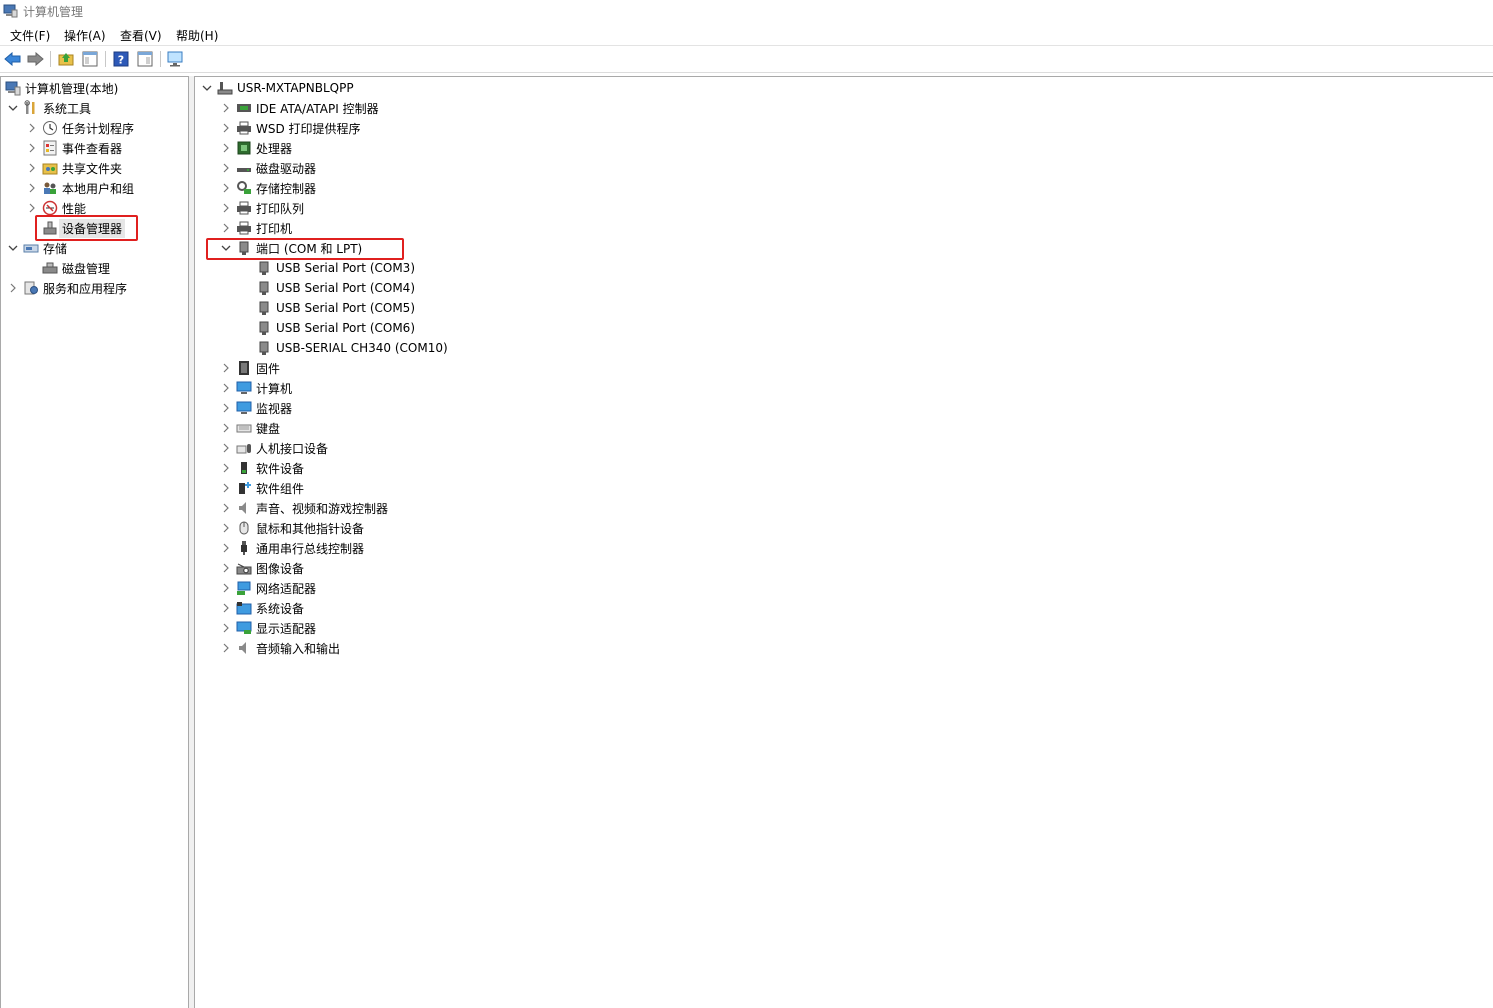  I want to click on device-category-software-device: 软件设备, so click(262, 468).